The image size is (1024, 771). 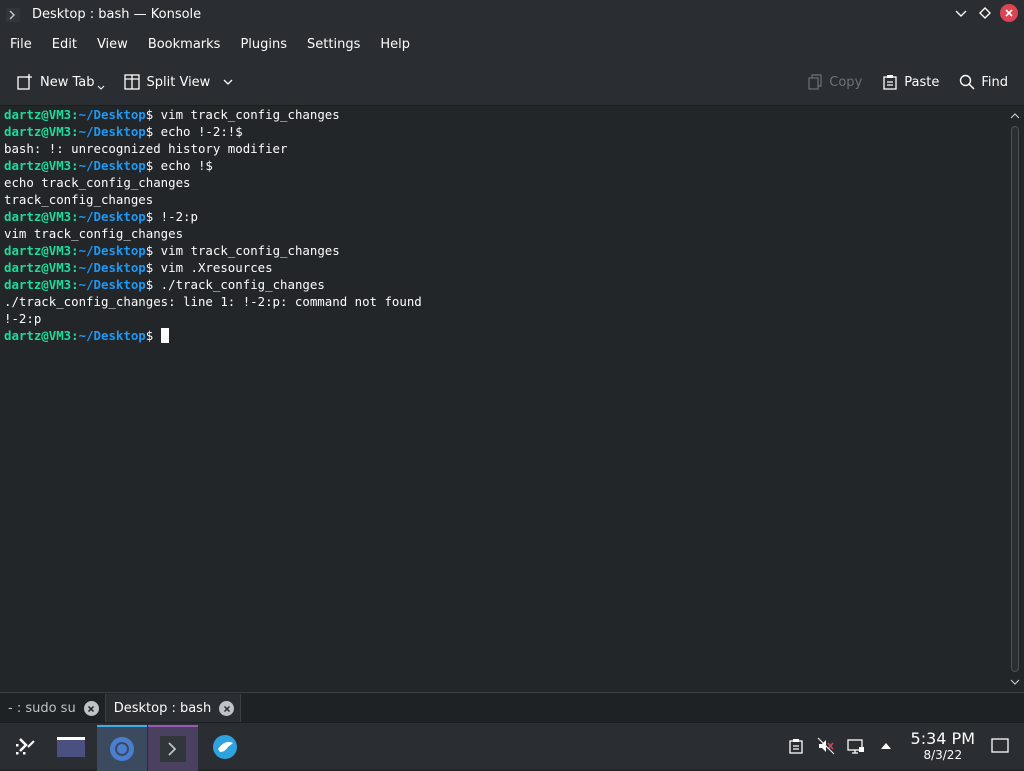 I want to click on copy-label: Copy, so click(x=846, y=82).